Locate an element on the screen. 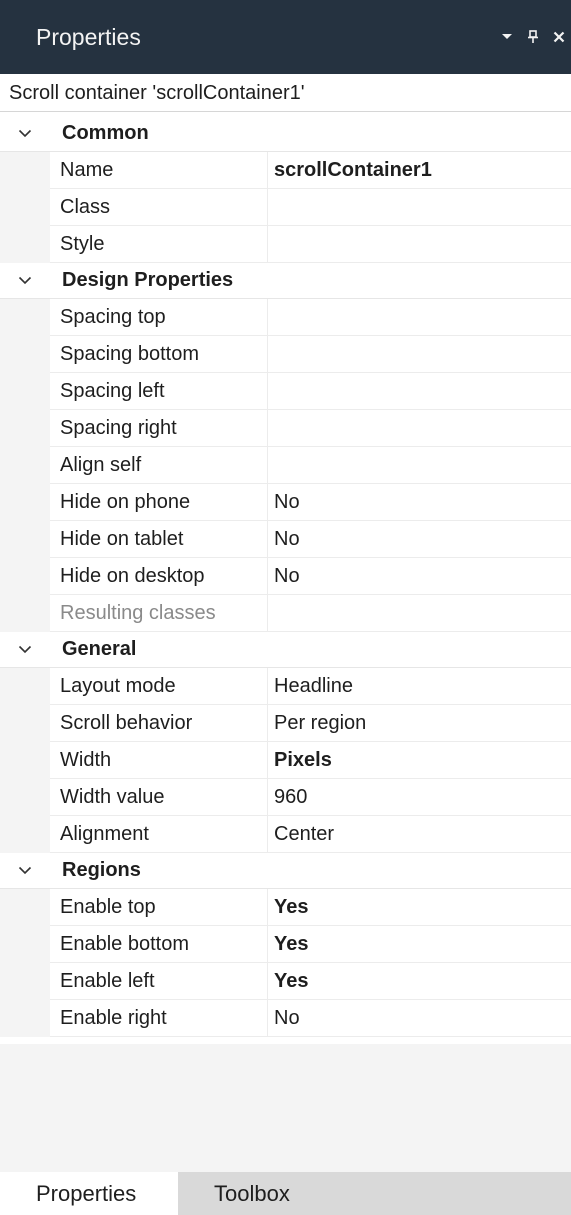  property-name: Class is located at coordinates (159, 207).